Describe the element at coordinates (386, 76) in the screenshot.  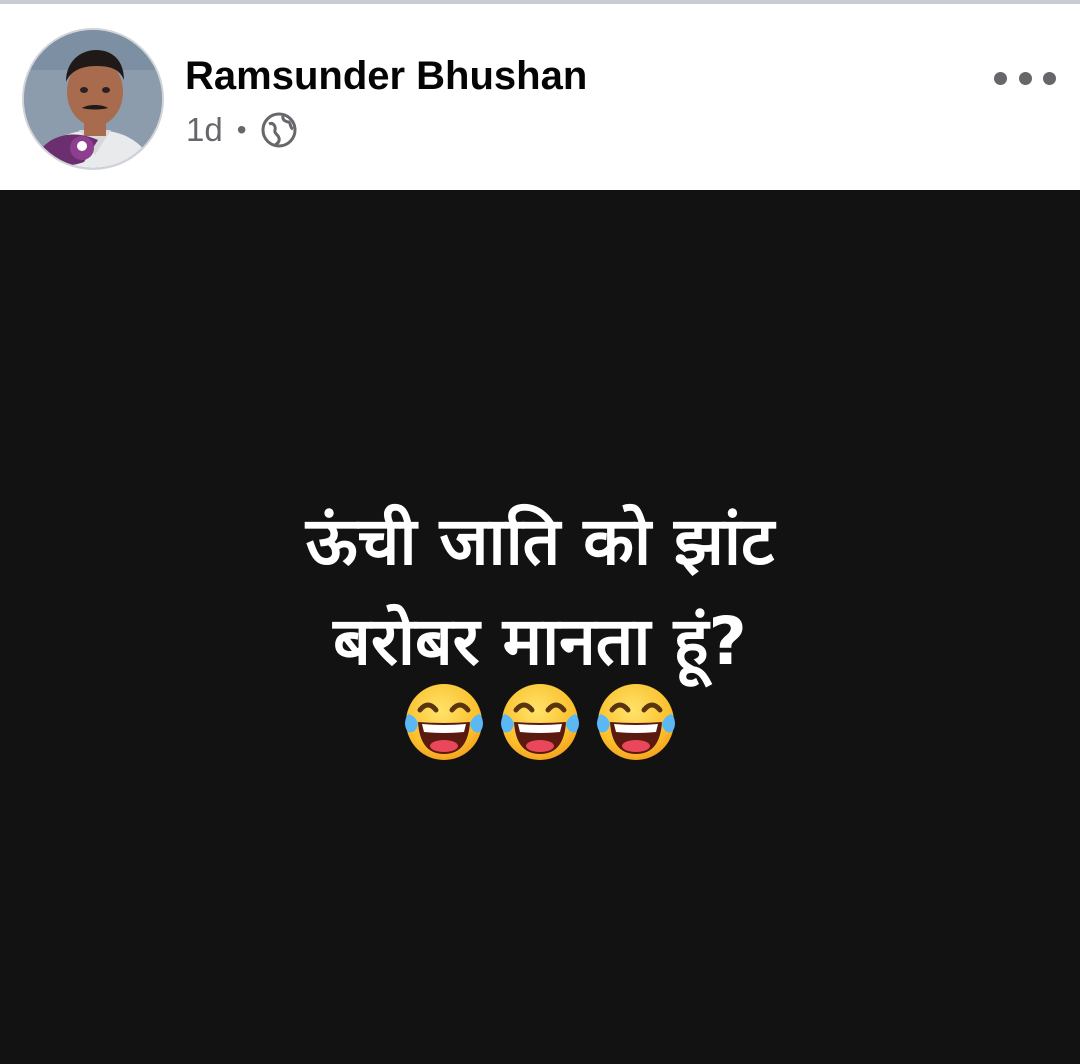
I see `author-name: Ramsunder Bhushan` at that location.